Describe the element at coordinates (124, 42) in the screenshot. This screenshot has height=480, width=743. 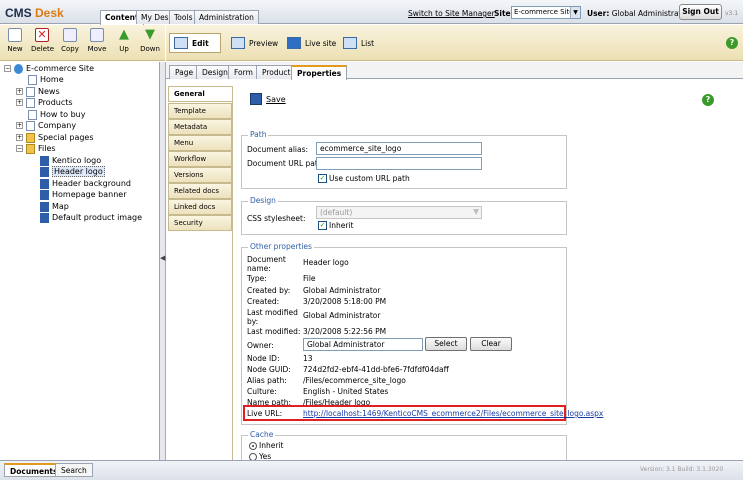
I see `up-button: ▲ Up` at that location.